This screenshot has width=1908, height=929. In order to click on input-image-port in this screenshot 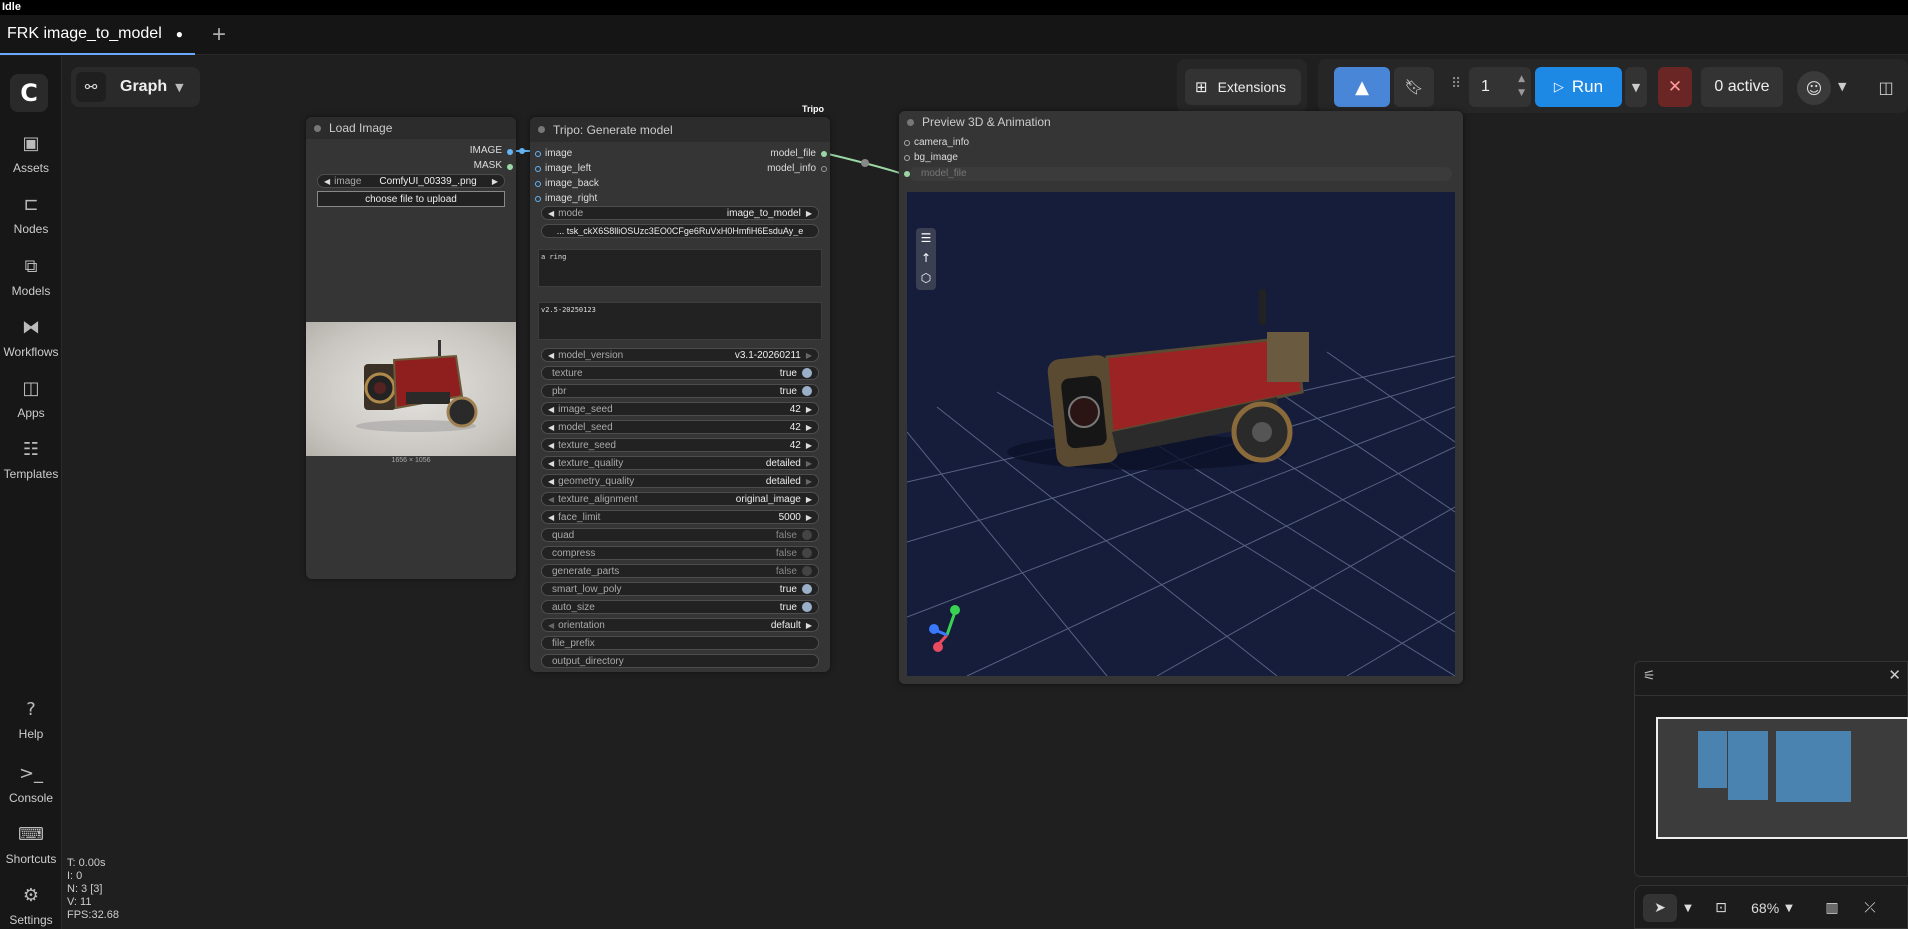, I will do `click(538, 154)`.